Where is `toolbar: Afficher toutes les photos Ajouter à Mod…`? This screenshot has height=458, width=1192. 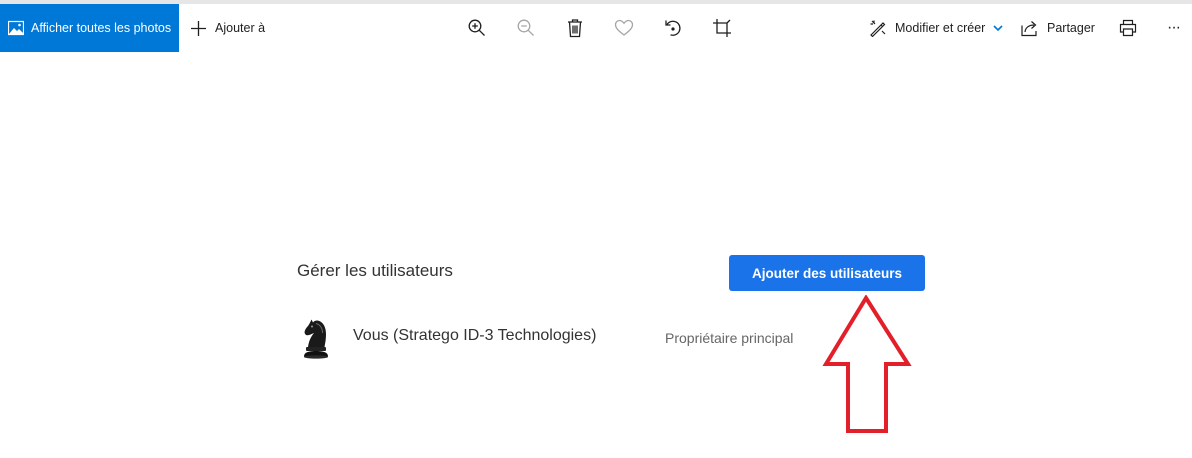 toolbar: Afficher toutes les photos Ajouter à Mod… is located at coordinates (596, 28).